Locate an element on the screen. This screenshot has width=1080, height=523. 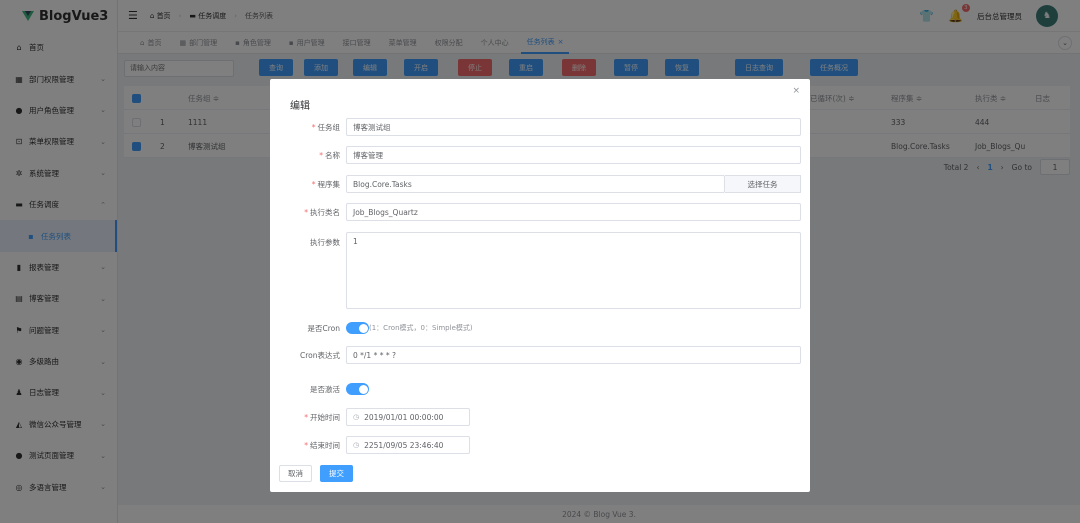
form-row-start-time: * 开始时间 ◷ 2019/01/01 00:00:00 is located at coordinates (540, 417).